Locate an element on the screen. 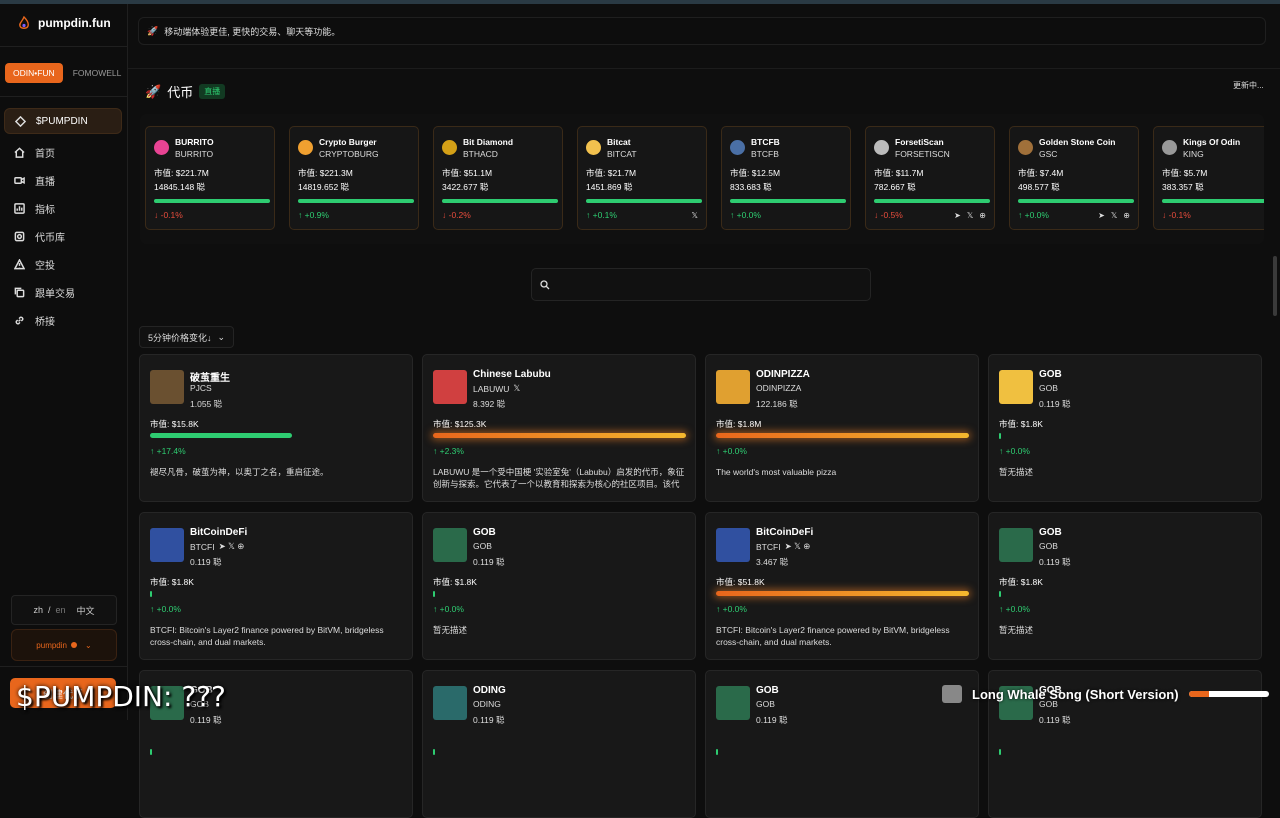 The image size is (1280, 818). diamond-icon is located at coordinates (20, 121).